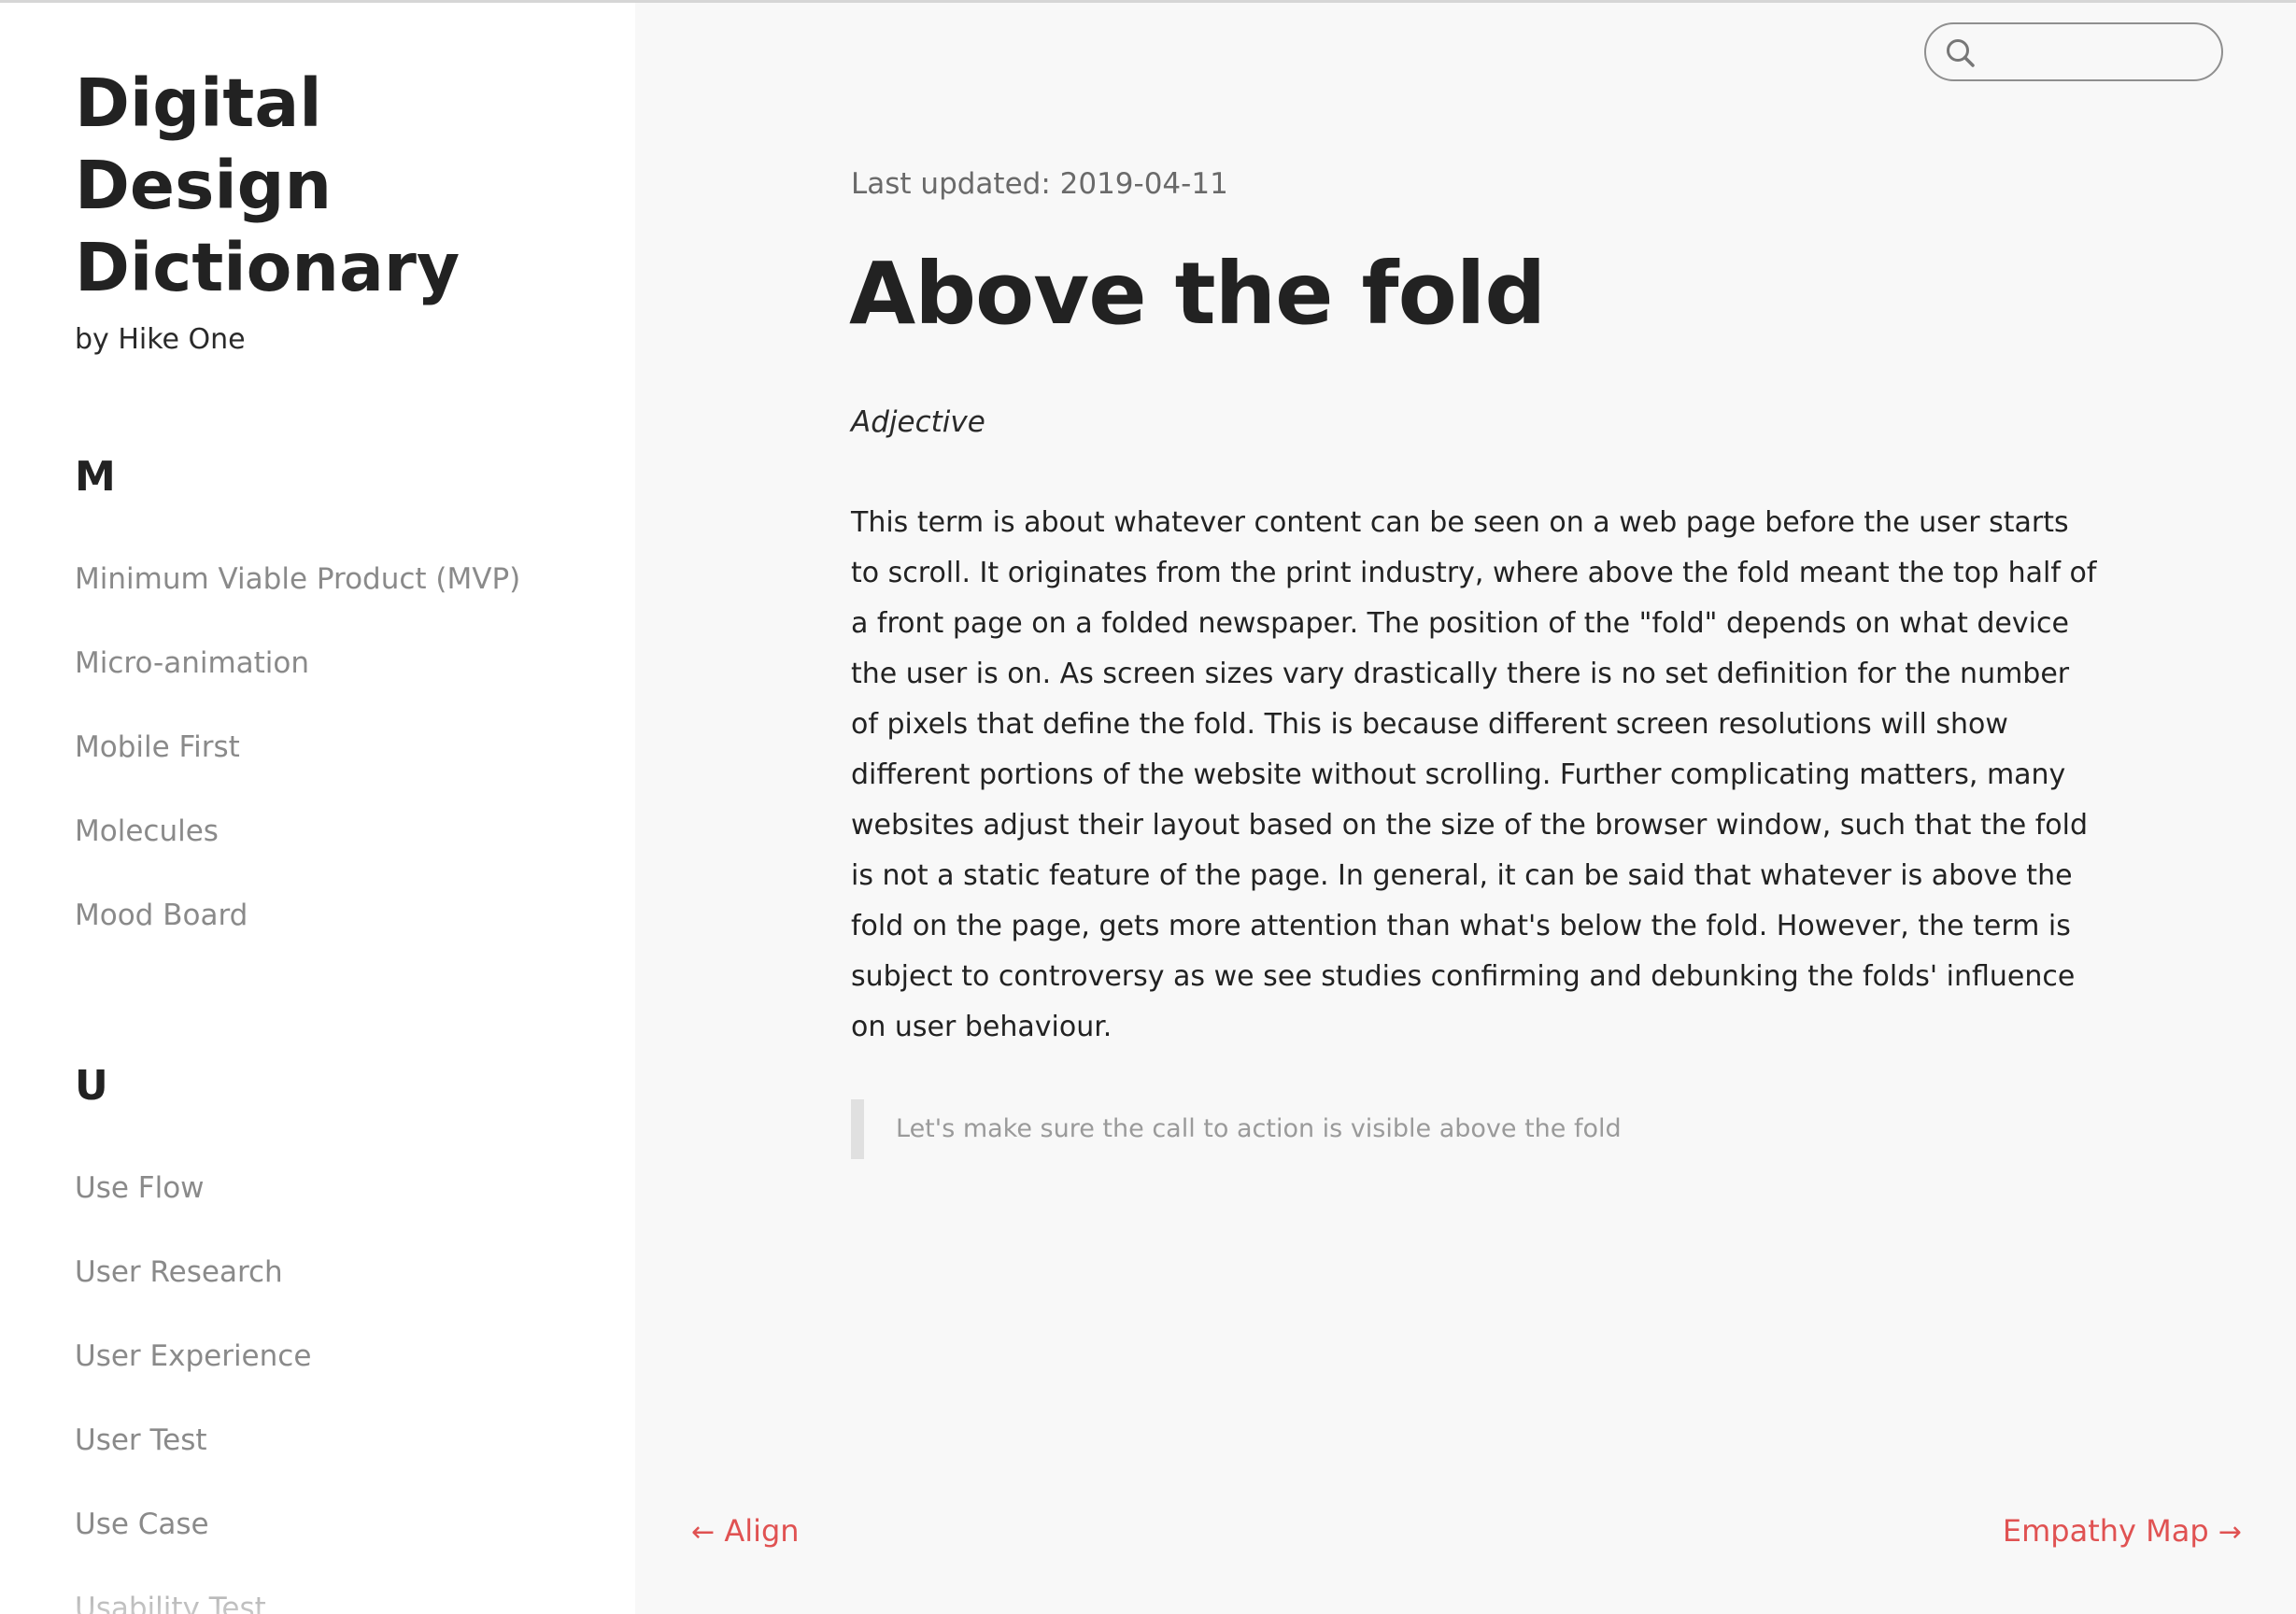  Describe the element at coordinates (203, 185) in the screenshot. I see `site-title-line-2: Design` at that location.